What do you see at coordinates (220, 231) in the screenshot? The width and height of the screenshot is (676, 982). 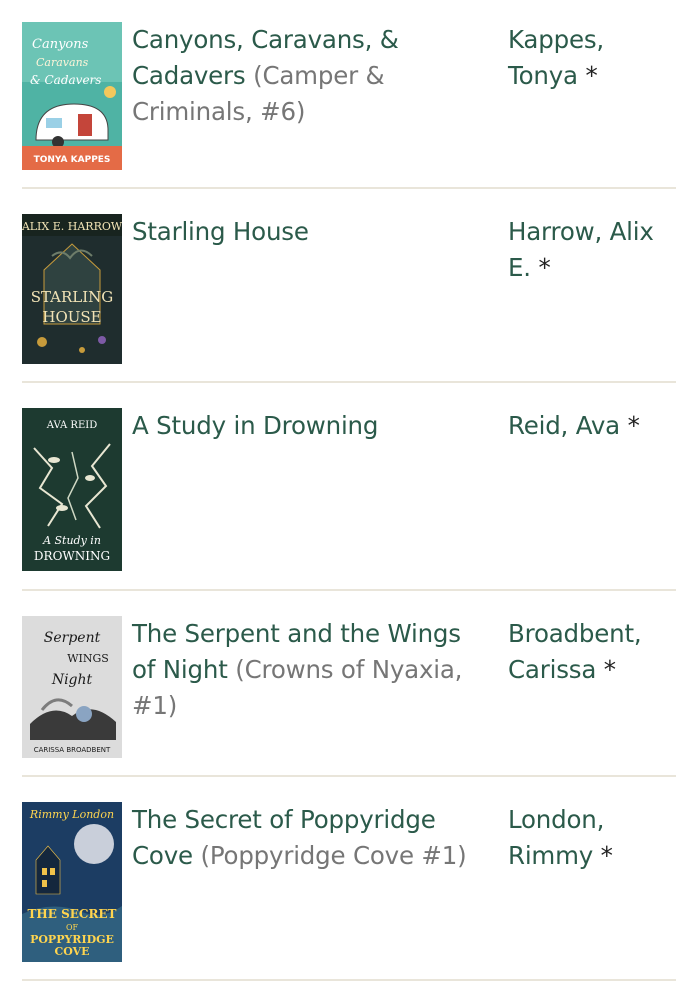 I see `book-title-link: Starling House` at bounding box center [220, 231].